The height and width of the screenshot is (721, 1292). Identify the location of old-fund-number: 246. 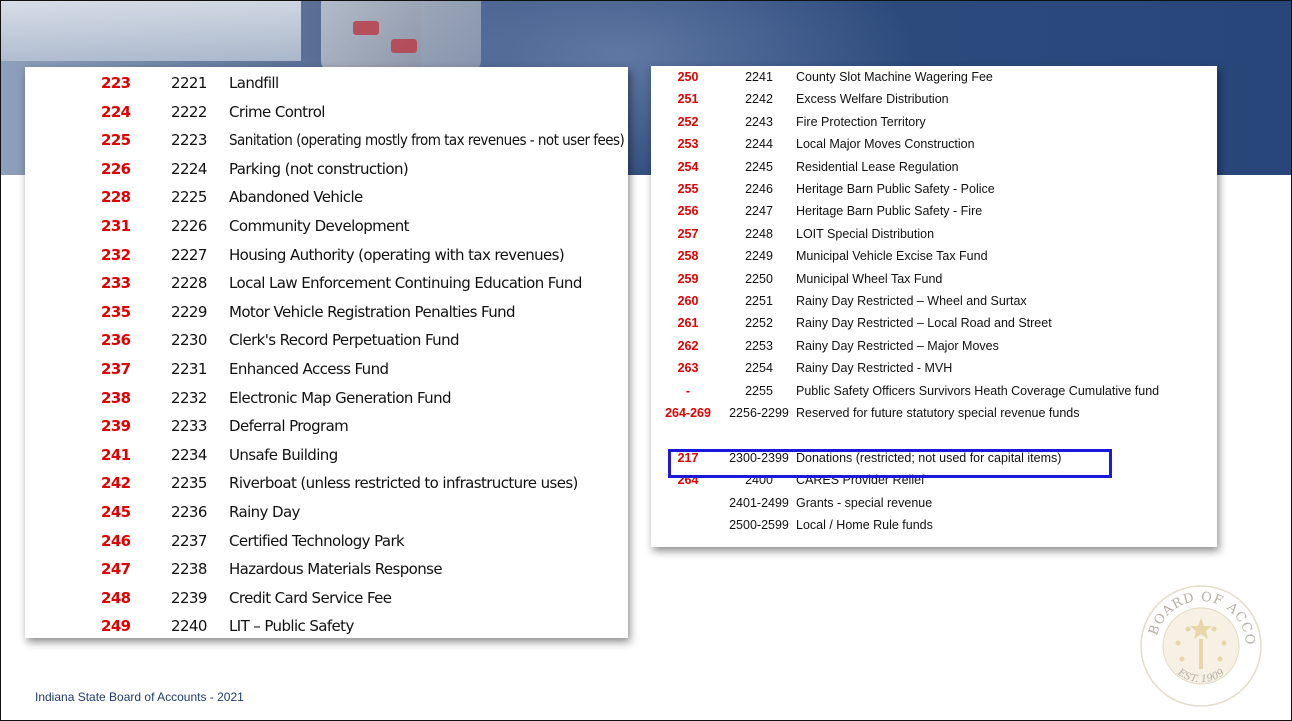
(116, 540).